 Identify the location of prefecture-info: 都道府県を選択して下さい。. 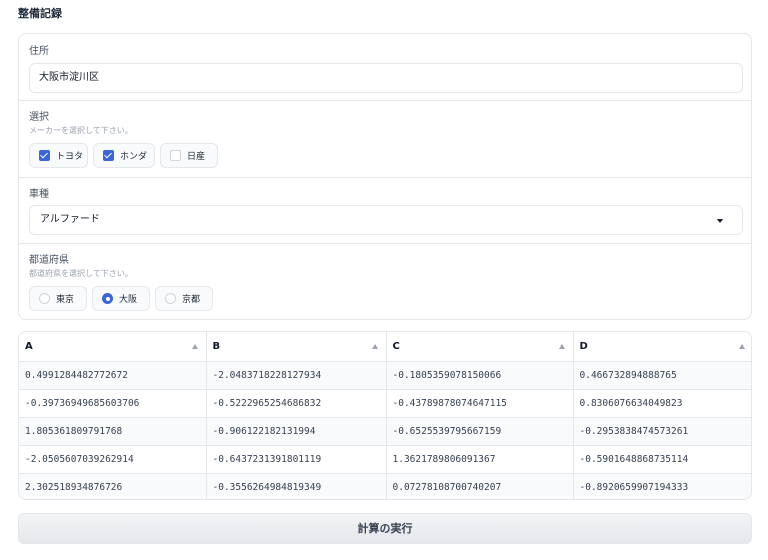
(81, 273).